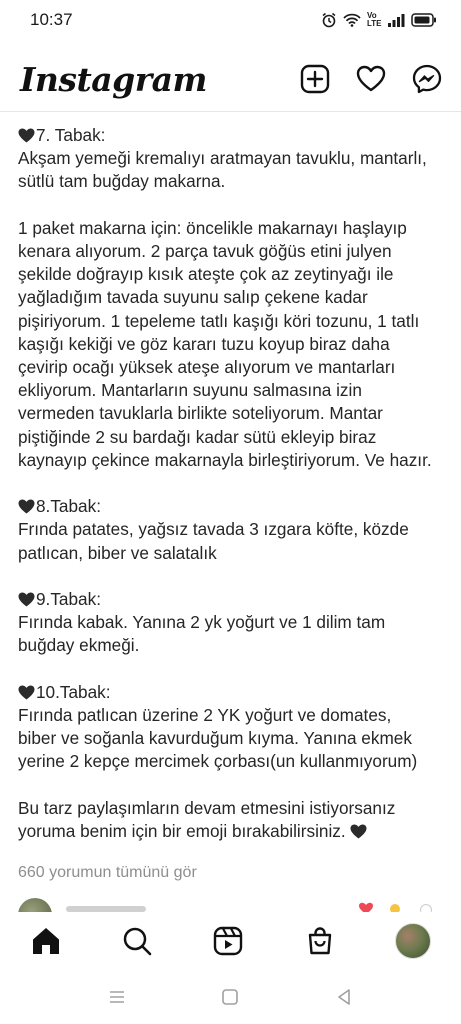  Describe the element at coordinates (79, 645) in the screenshot. I see `caption-line: buğday ekmeği.` at that location.